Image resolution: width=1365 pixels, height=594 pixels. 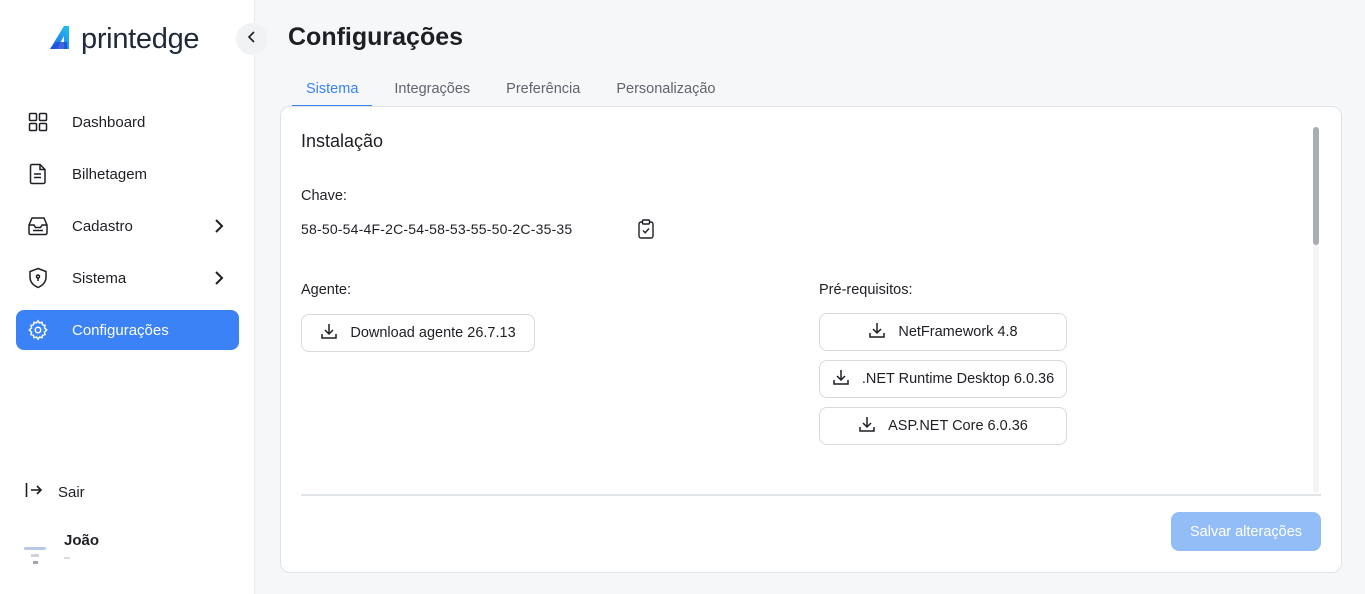 I want to click on user-subtitle, so click(x=67, y=558).